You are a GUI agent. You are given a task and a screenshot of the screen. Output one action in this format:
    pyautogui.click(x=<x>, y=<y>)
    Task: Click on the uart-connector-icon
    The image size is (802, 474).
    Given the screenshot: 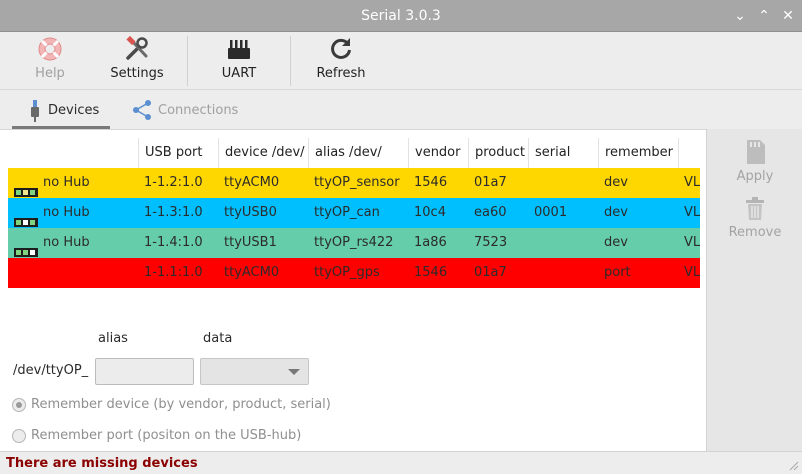 What is the action you would take?
    pyautogui.click(x=239, y=49)
    